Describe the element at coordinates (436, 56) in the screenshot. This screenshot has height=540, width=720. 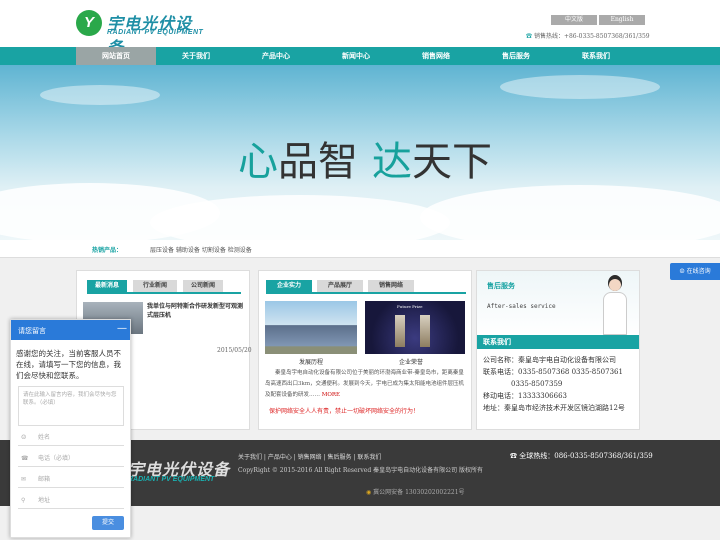
I see `nav-sales: 销售网络` at that location.